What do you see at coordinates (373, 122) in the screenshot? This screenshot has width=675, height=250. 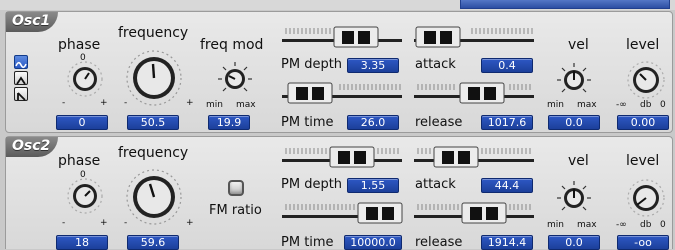 I see `pm-time-value: 26.0` at bounding box center [373, 122].